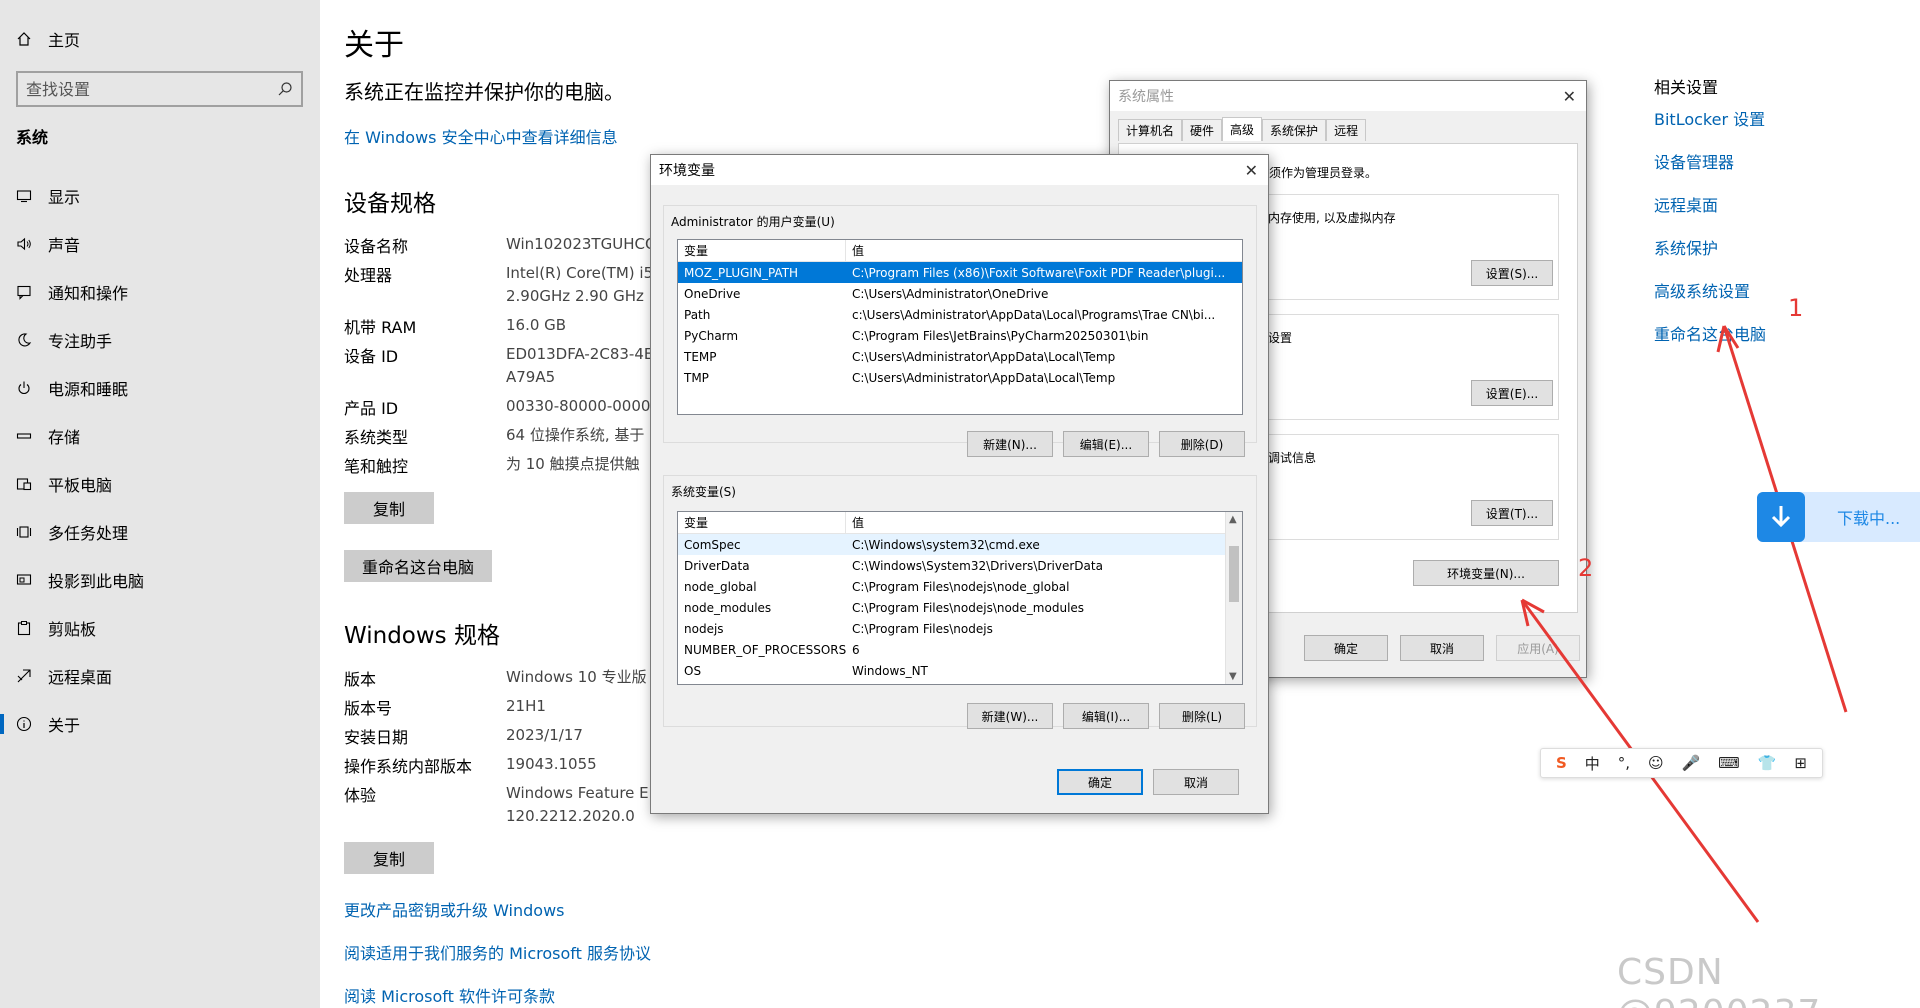 Image resolution: width=1920 pixels, height=1008 pixels. Describe the element at coordinates (160, 628) in the screenshot. I see `sidebar-item-clipboard: 剪贴板` at that location.